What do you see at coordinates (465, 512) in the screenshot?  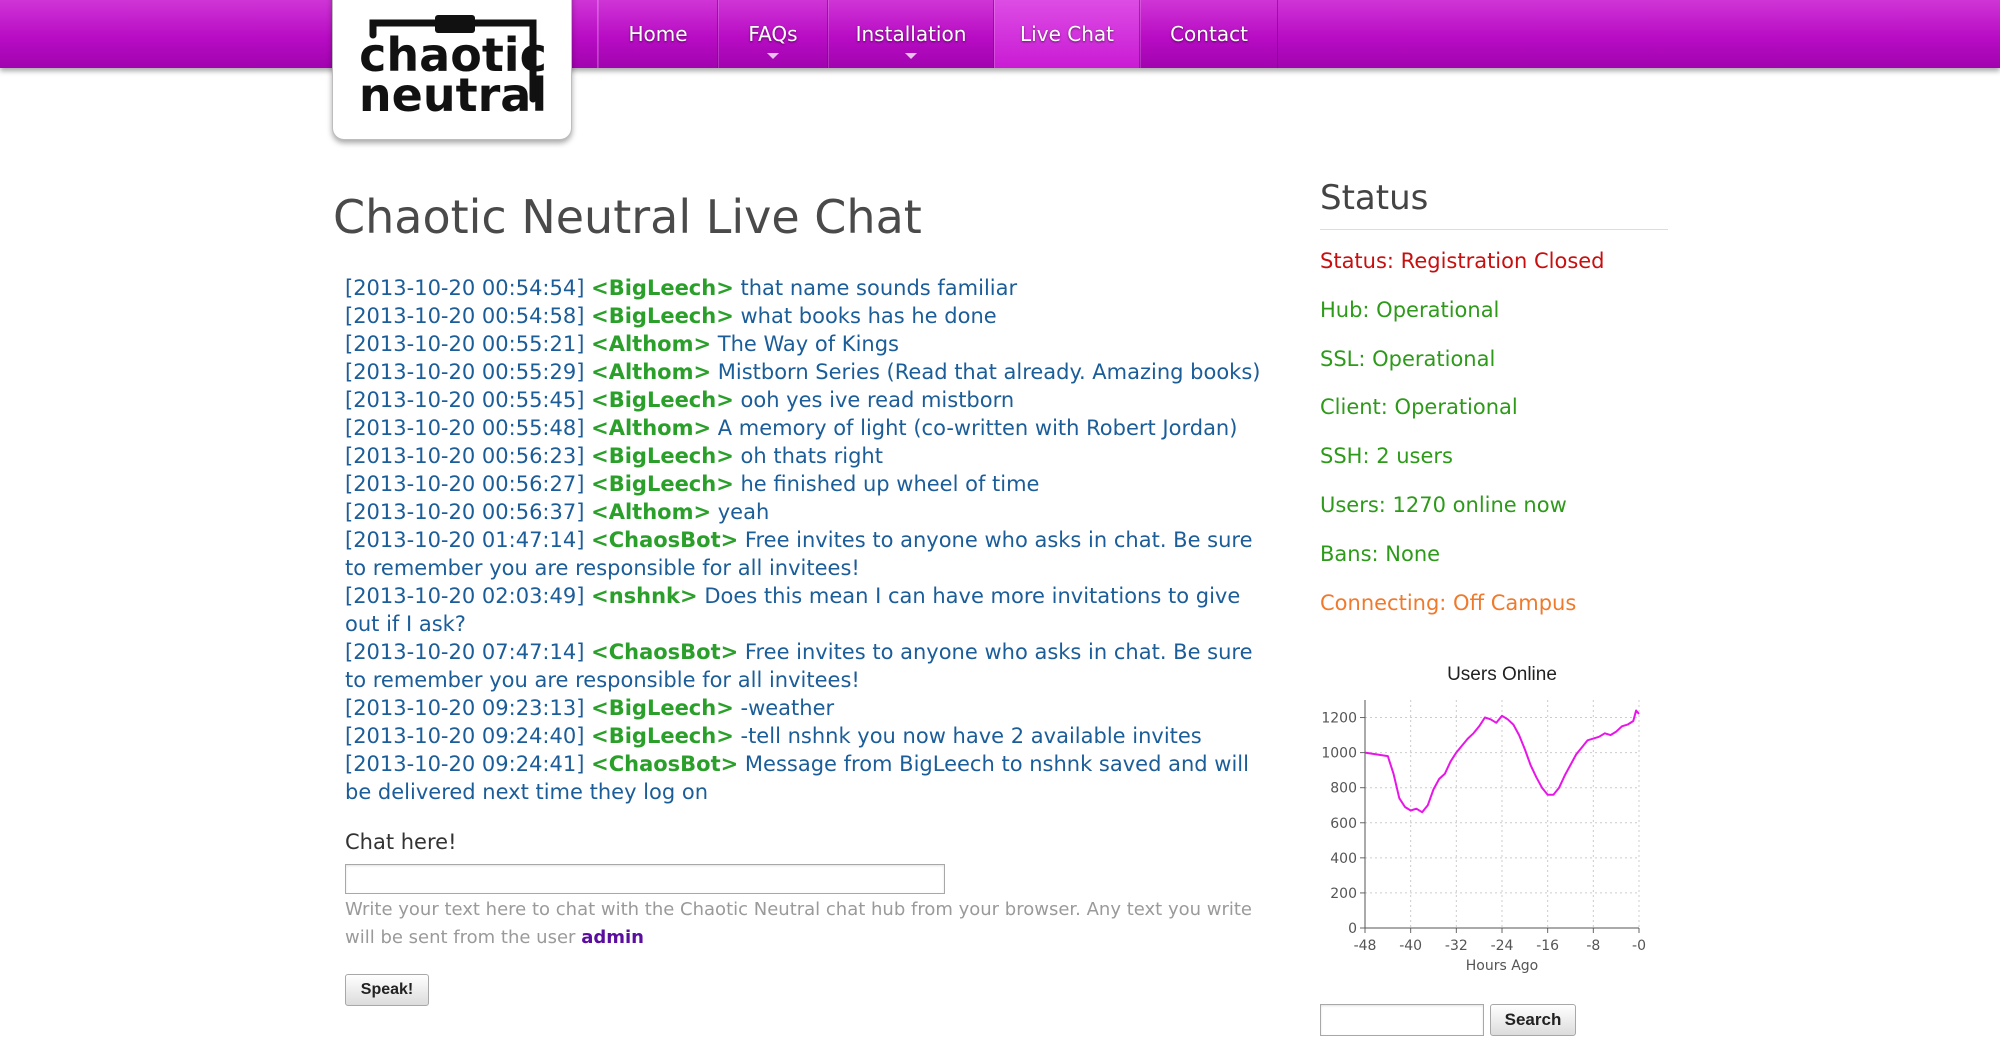 I see `chat-timestamp: [2013-10-20 00:56:37]` at bounding box center [465, 512].